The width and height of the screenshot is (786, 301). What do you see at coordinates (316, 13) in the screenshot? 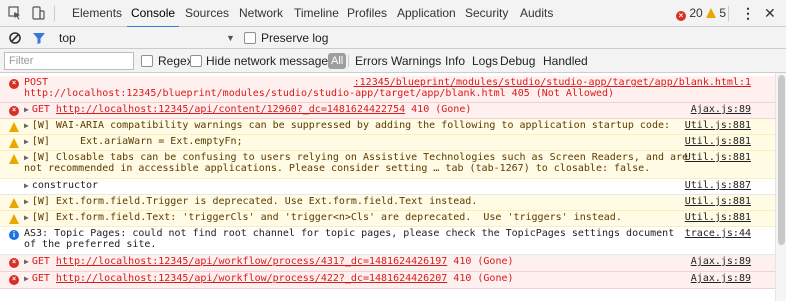
I see `tab-timeline: Timeline` at bounding box center [316, 13].